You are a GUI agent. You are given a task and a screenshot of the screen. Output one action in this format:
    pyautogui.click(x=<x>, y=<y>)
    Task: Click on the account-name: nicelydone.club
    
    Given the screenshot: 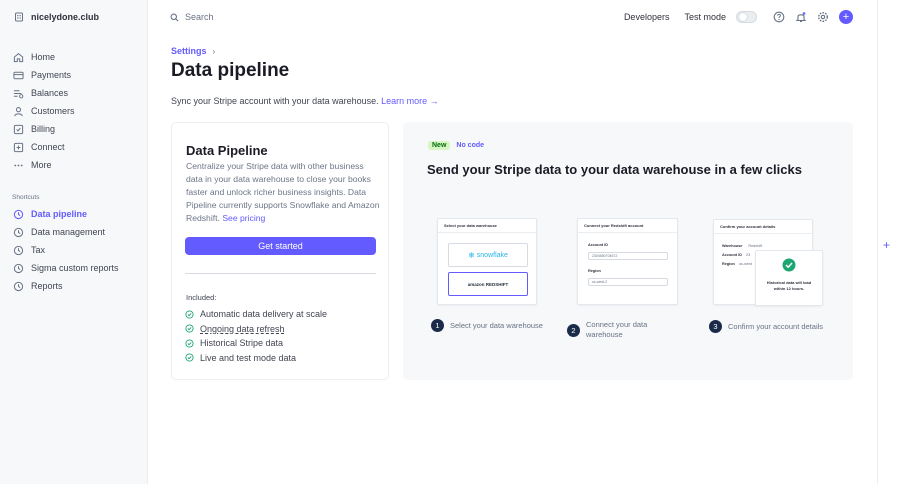 What is the action you would take?
    pyautogui.click(x=65, y=17)
    